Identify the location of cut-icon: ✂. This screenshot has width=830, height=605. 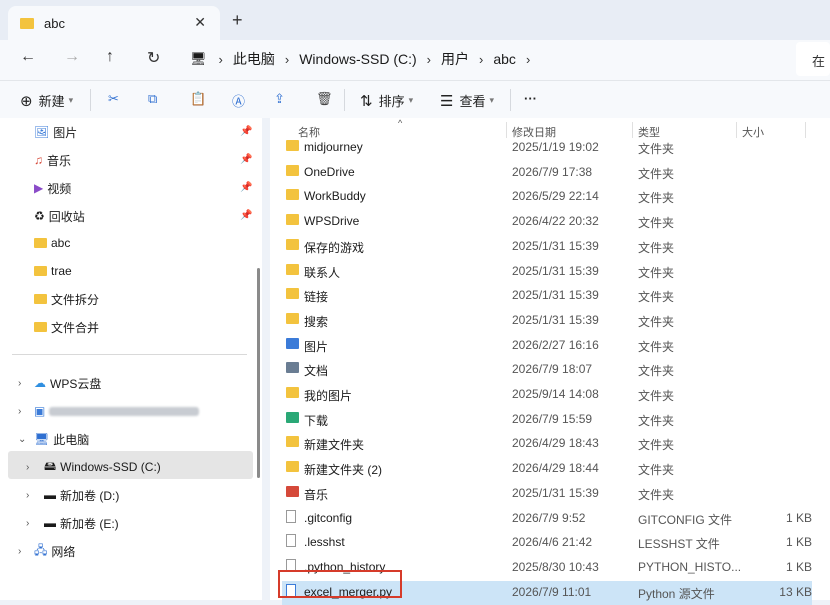
(113, 99).